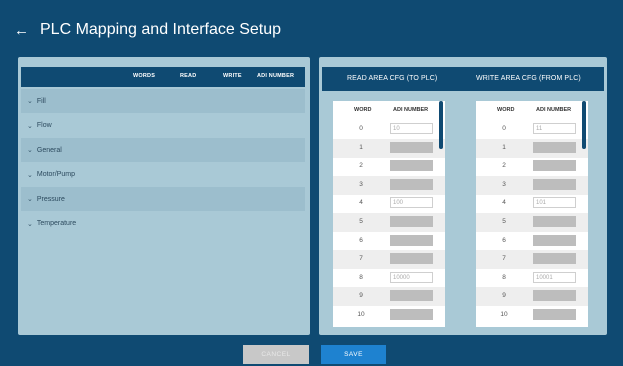  What do you see at coordinates (44, 125) in the screenshot?
I see `category-label: Flow` at bounding box center [44, 125].